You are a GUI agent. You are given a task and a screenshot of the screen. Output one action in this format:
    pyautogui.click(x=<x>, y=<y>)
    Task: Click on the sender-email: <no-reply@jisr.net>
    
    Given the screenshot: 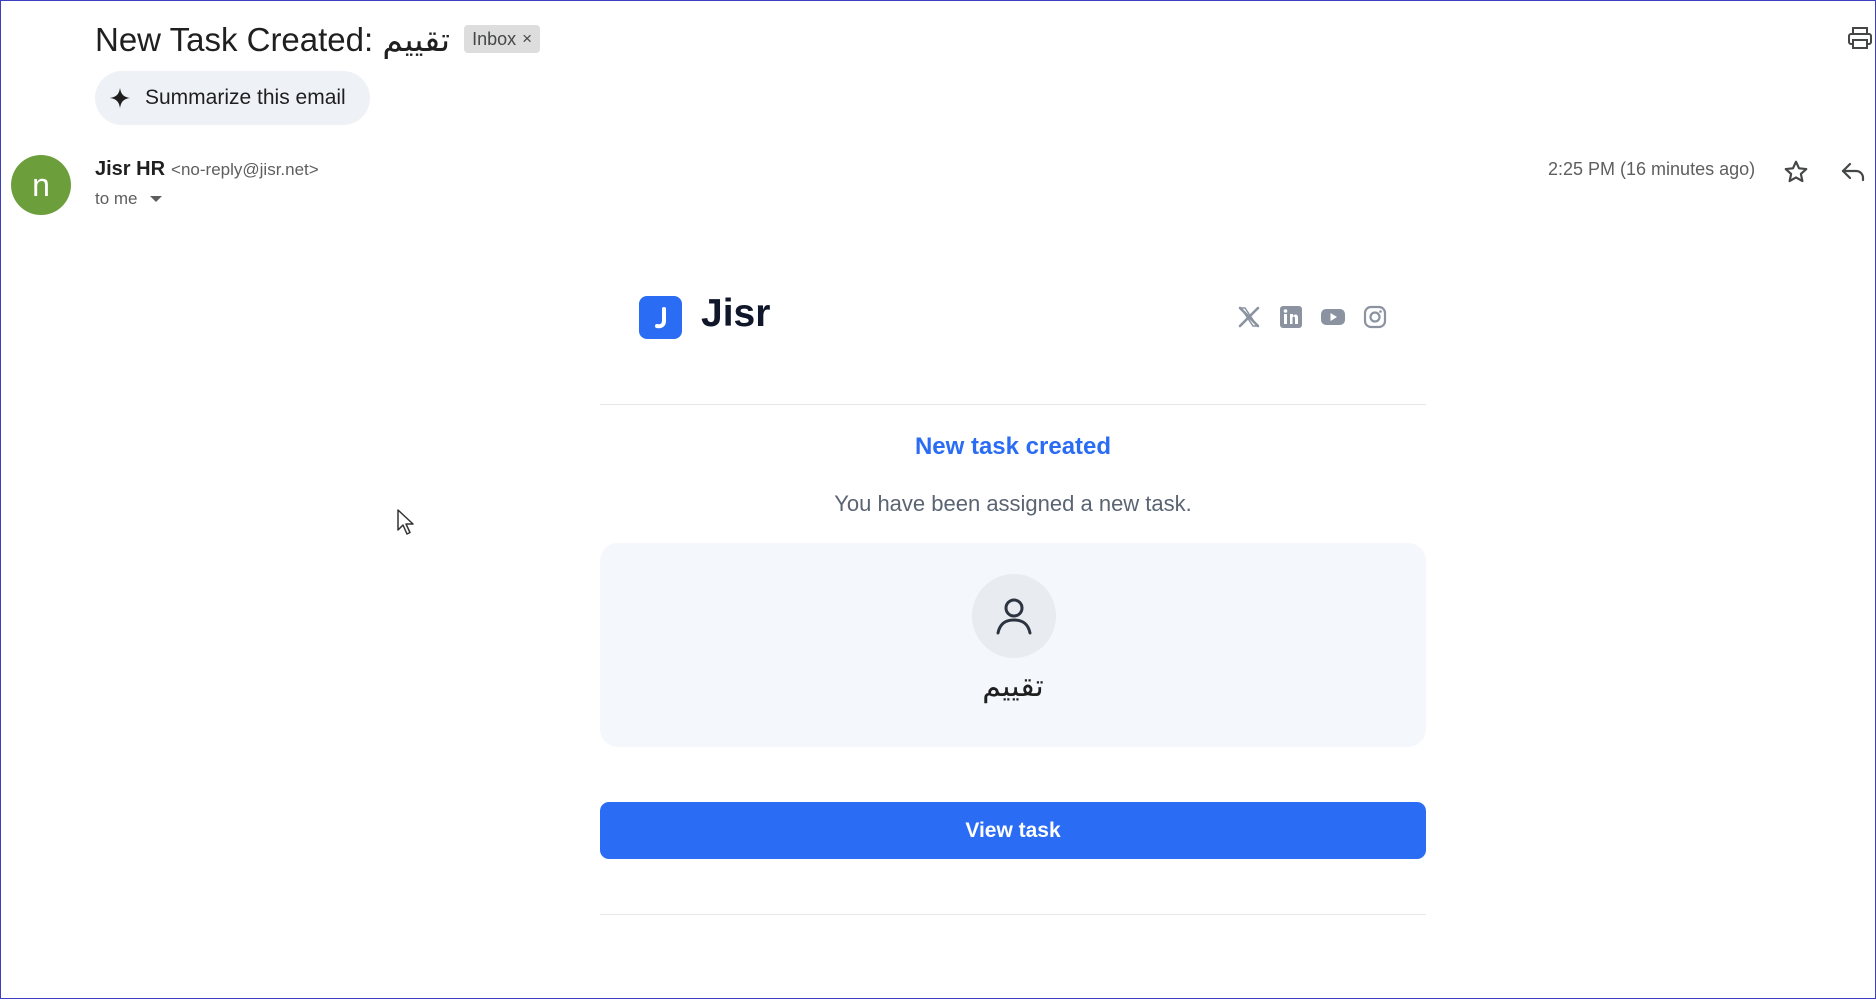 What is the action you would take?
    pyautogui.click(x=245, y=169)
    